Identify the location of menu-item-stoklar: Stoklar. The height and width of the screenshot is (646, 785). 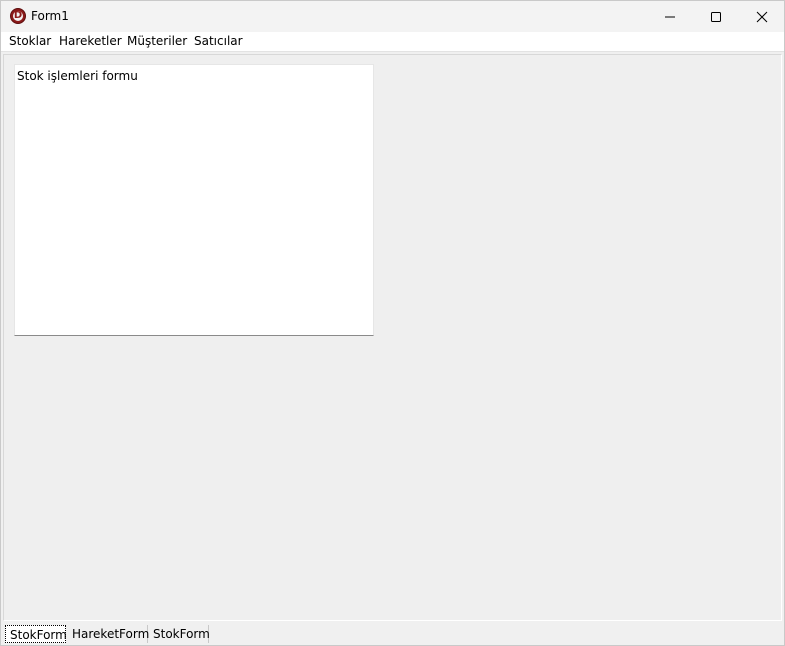
(30, 41).